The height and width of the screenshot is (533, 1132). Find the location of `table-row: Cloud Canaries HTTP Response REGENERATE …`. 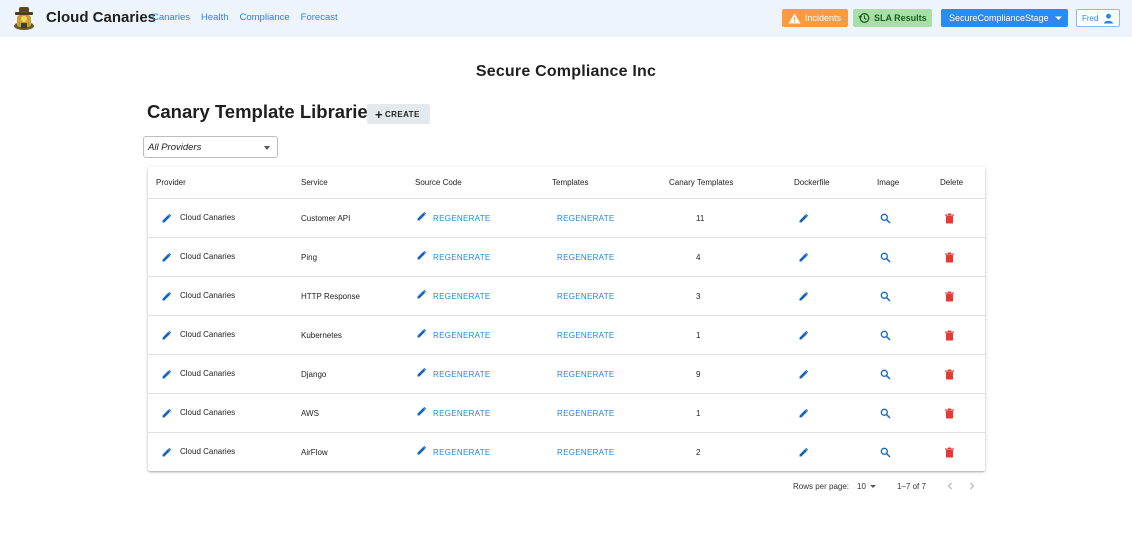

table-row: Cloud Canaries HTTP Response REGENERATE … is located at coordinates (566, 295).